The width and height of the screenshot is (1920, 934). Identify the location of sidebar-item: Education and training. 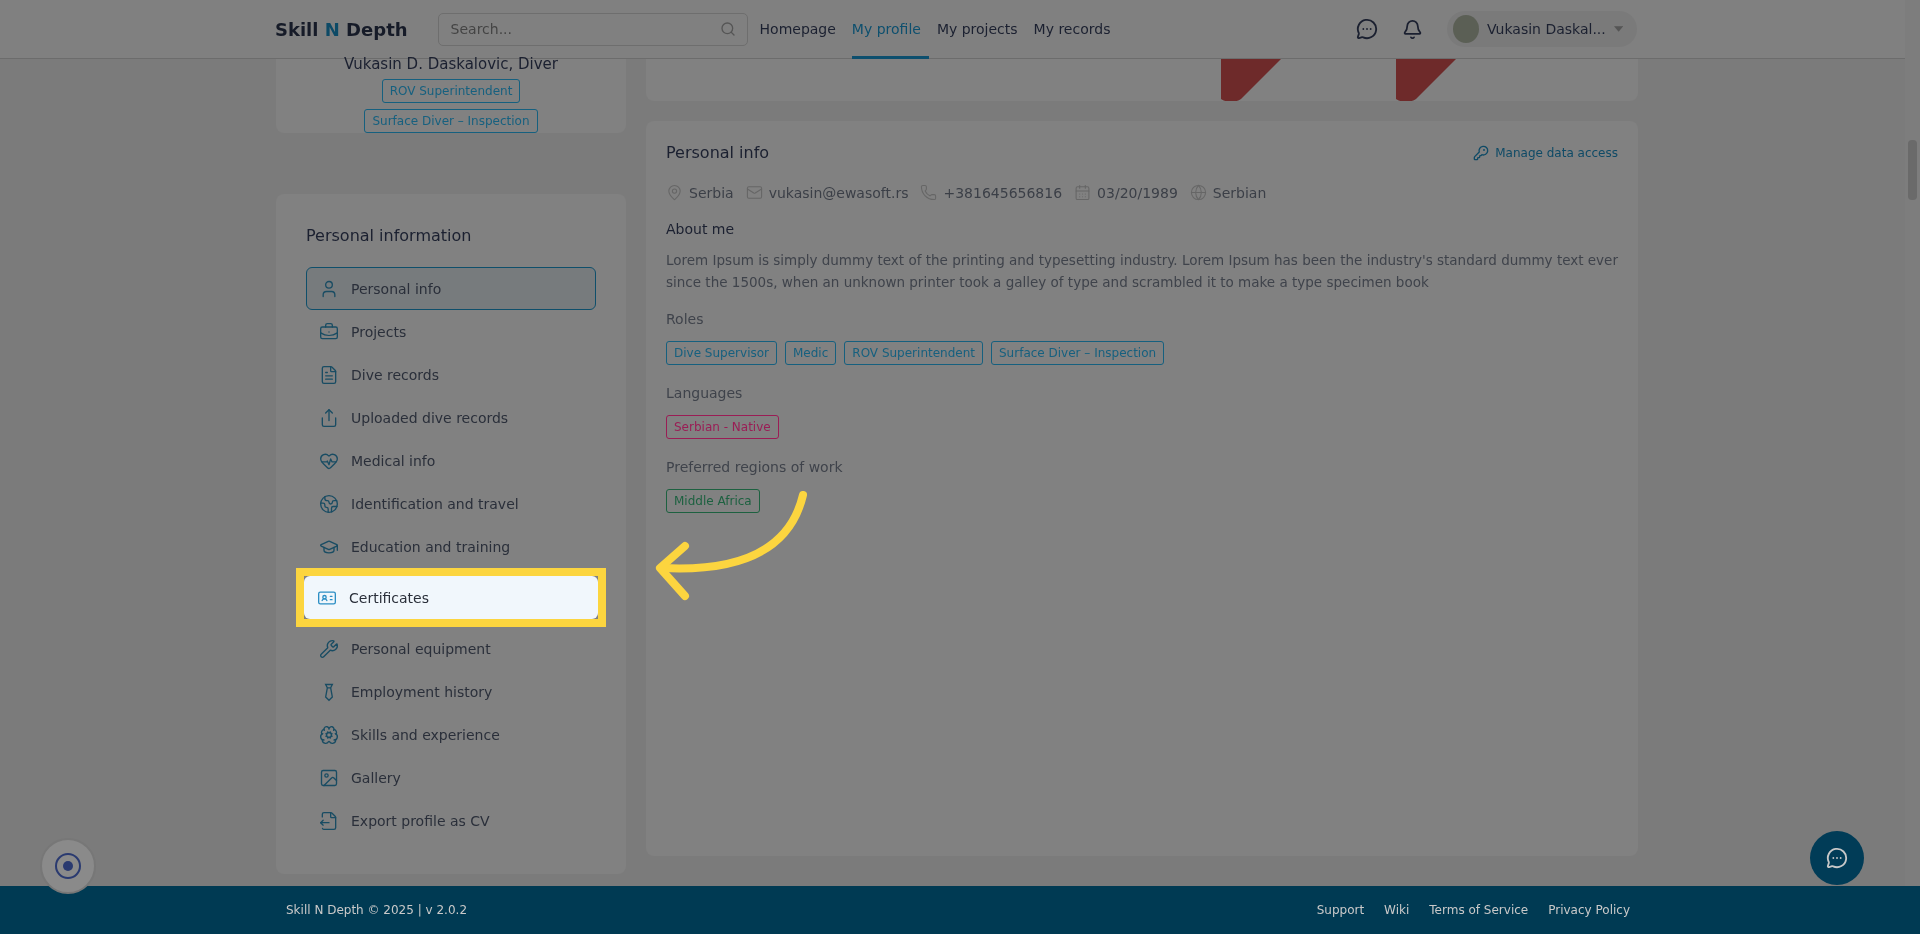
(451, 546).